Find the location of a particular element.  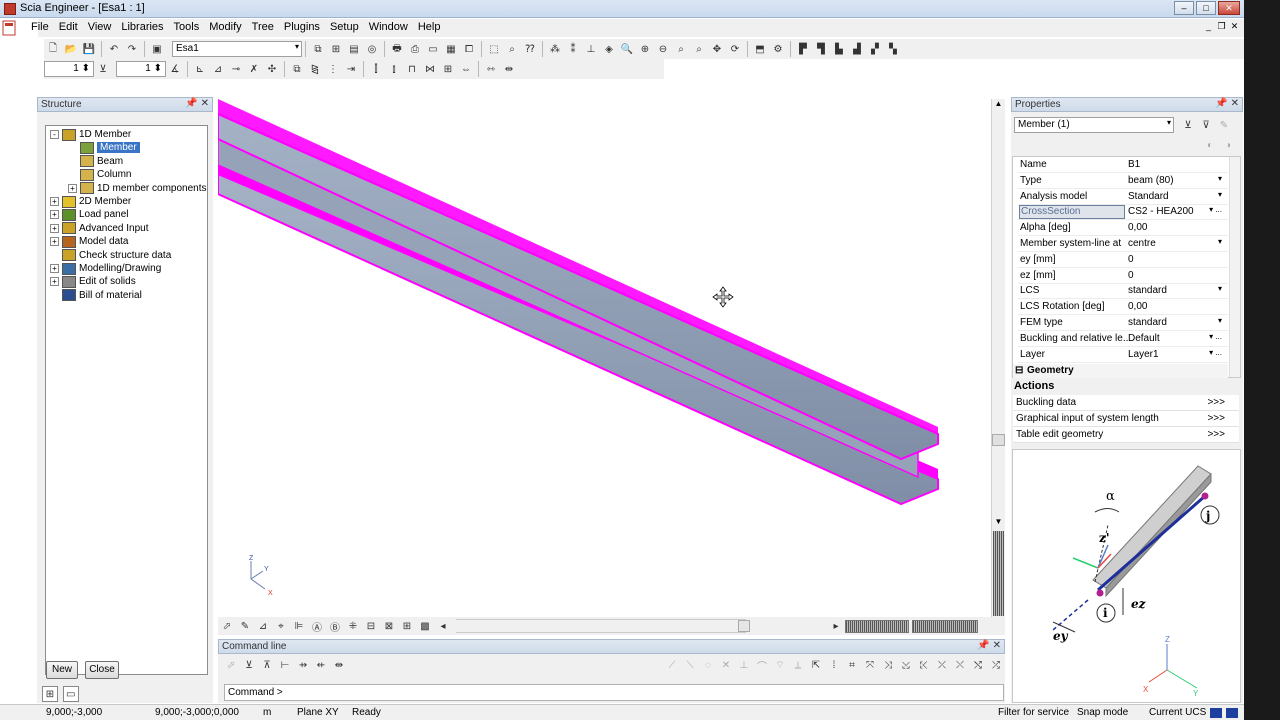

grid-toggle-icon: ⁜ is located at coordinates (353, 626).